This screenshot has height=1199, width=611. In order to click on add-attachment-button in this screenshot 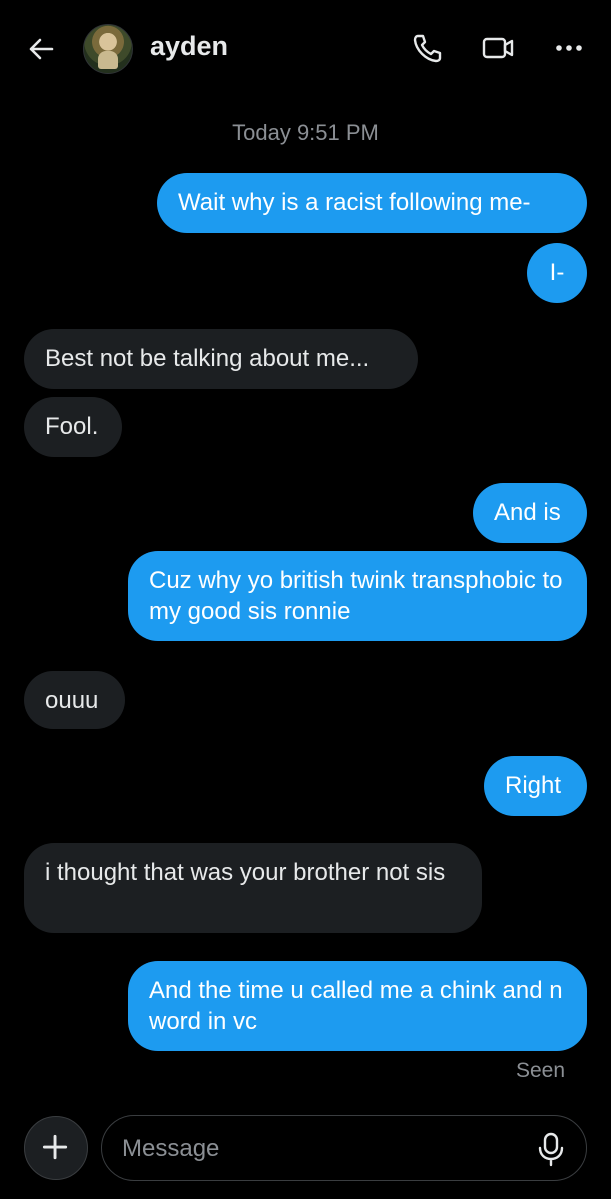, I will do `click(56, 1148)`.